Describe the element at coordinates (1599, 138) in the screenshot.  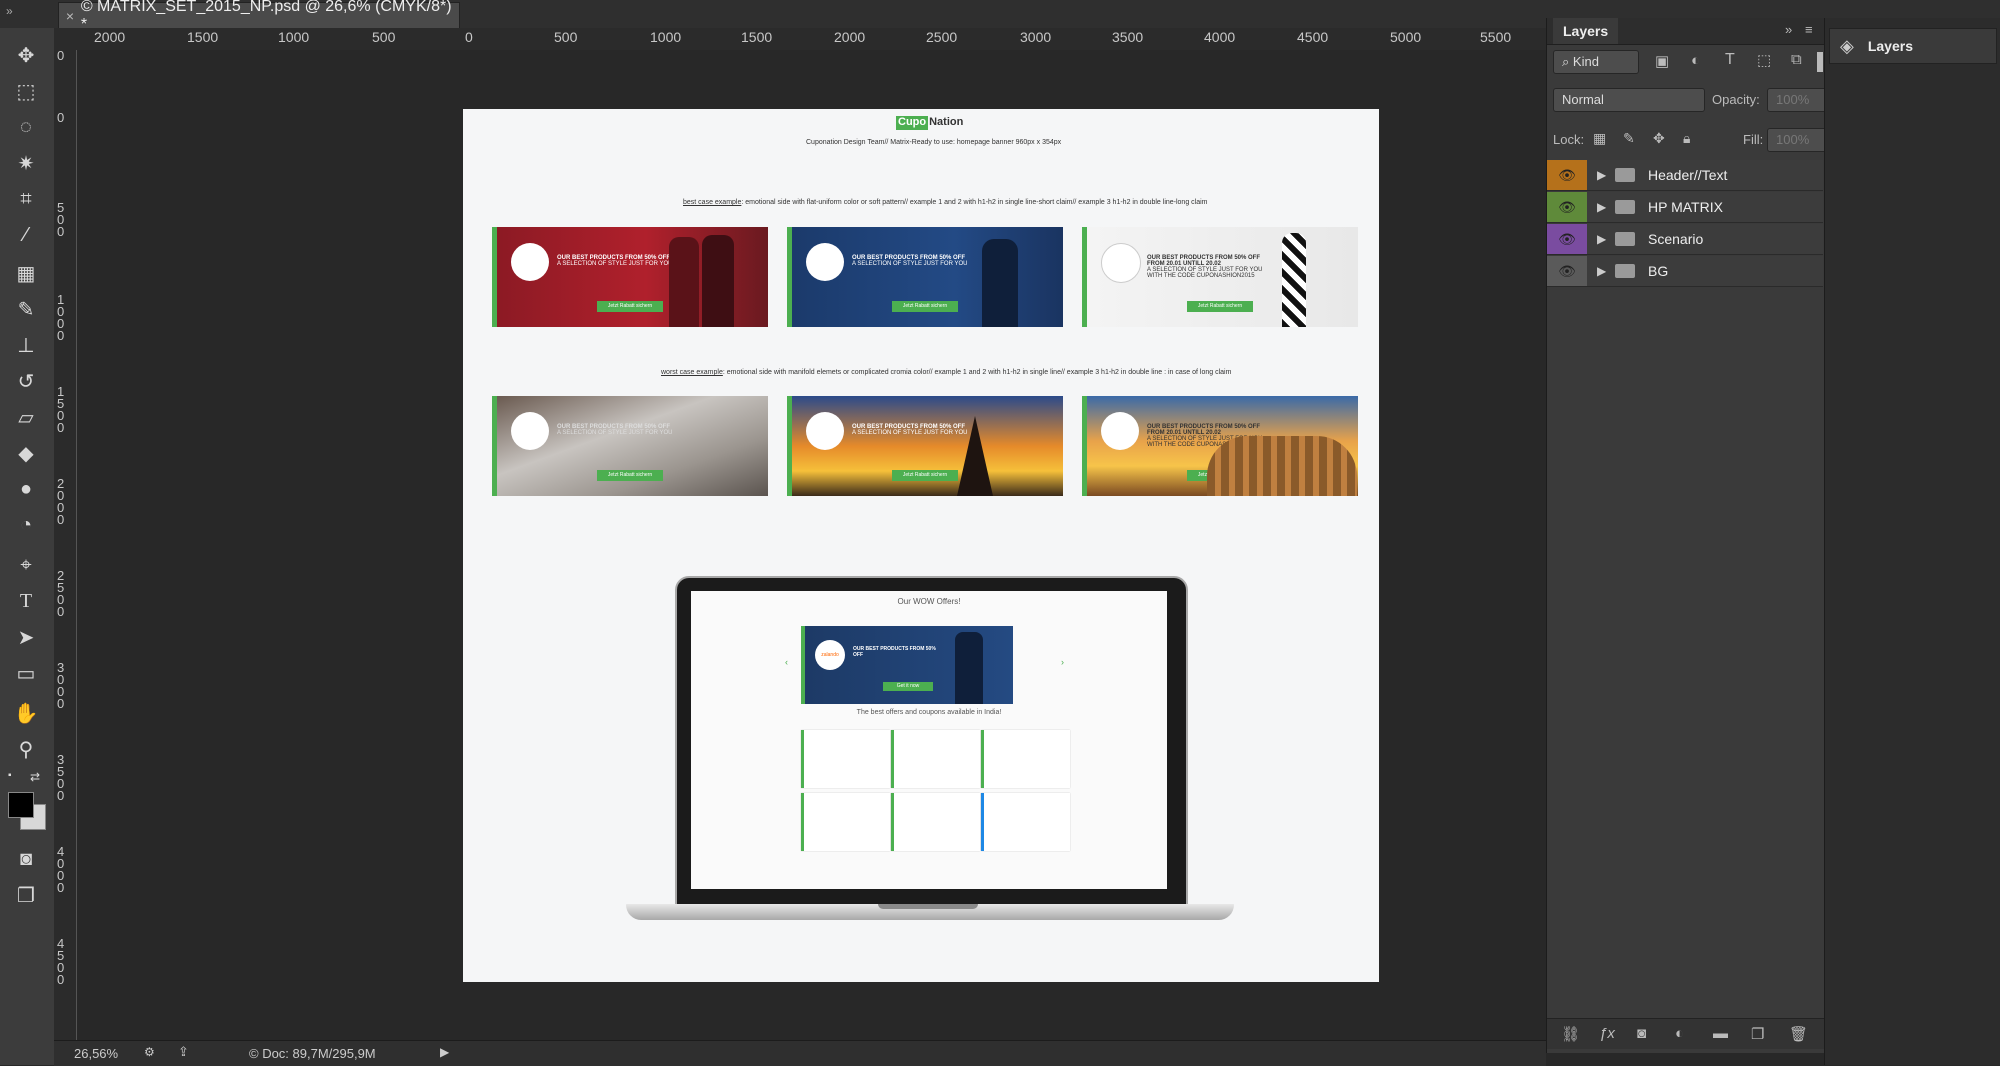
I see `lock-transparent-icon: ▦` at that location.